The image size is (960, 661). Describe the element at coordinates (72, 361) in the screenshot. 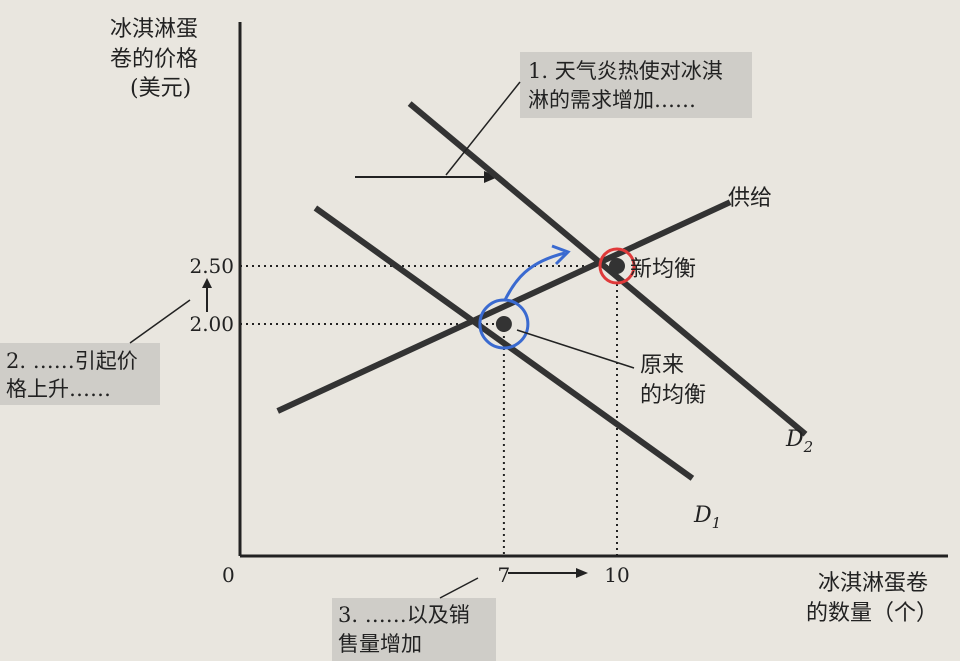

I see `callout-price-rise-line-1: 2. ……引起价` at that location.